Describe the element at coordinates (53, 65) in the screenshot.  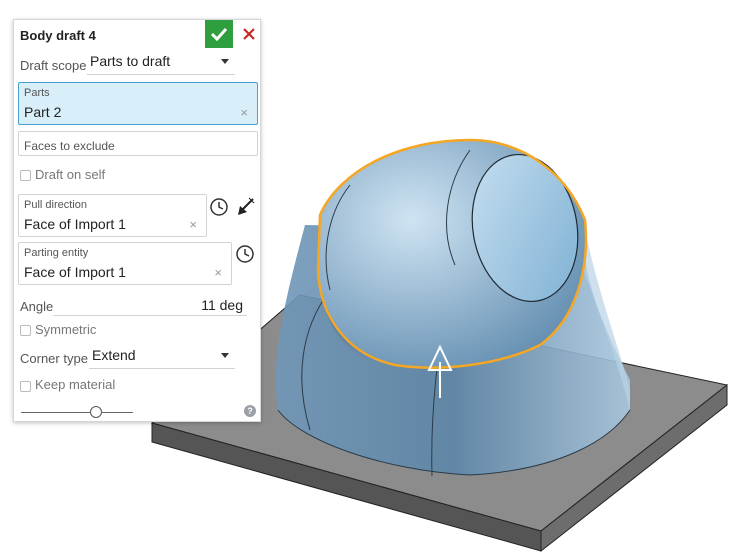
I see `draft-scope-label: Draft scope` at that location.